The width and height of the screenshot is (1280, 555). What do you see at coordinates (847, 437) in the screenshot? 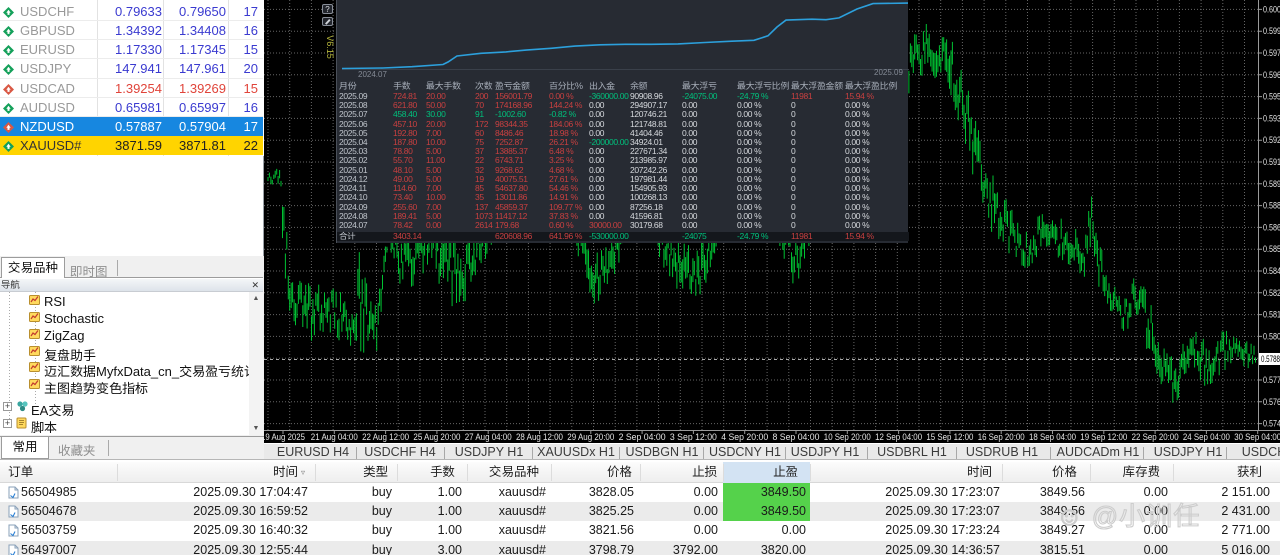
I see `svg-text: 10 Sep 20:00` at bounding box center [847, 437].